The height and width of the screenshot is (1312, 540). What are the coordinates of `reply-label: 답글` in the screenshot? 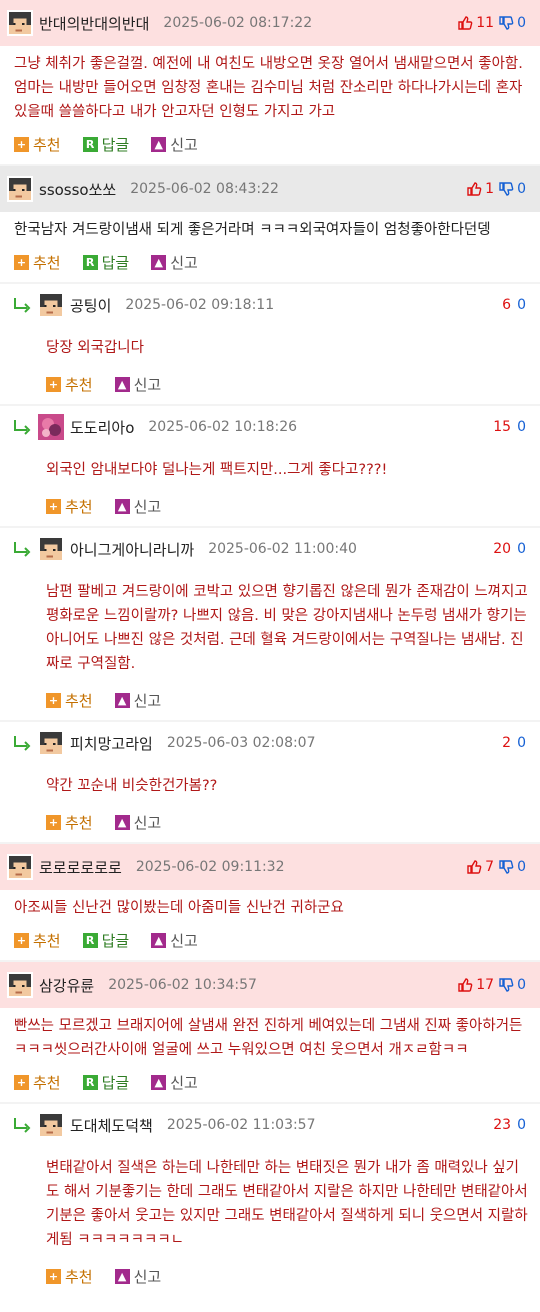 It's located at (115, 940).